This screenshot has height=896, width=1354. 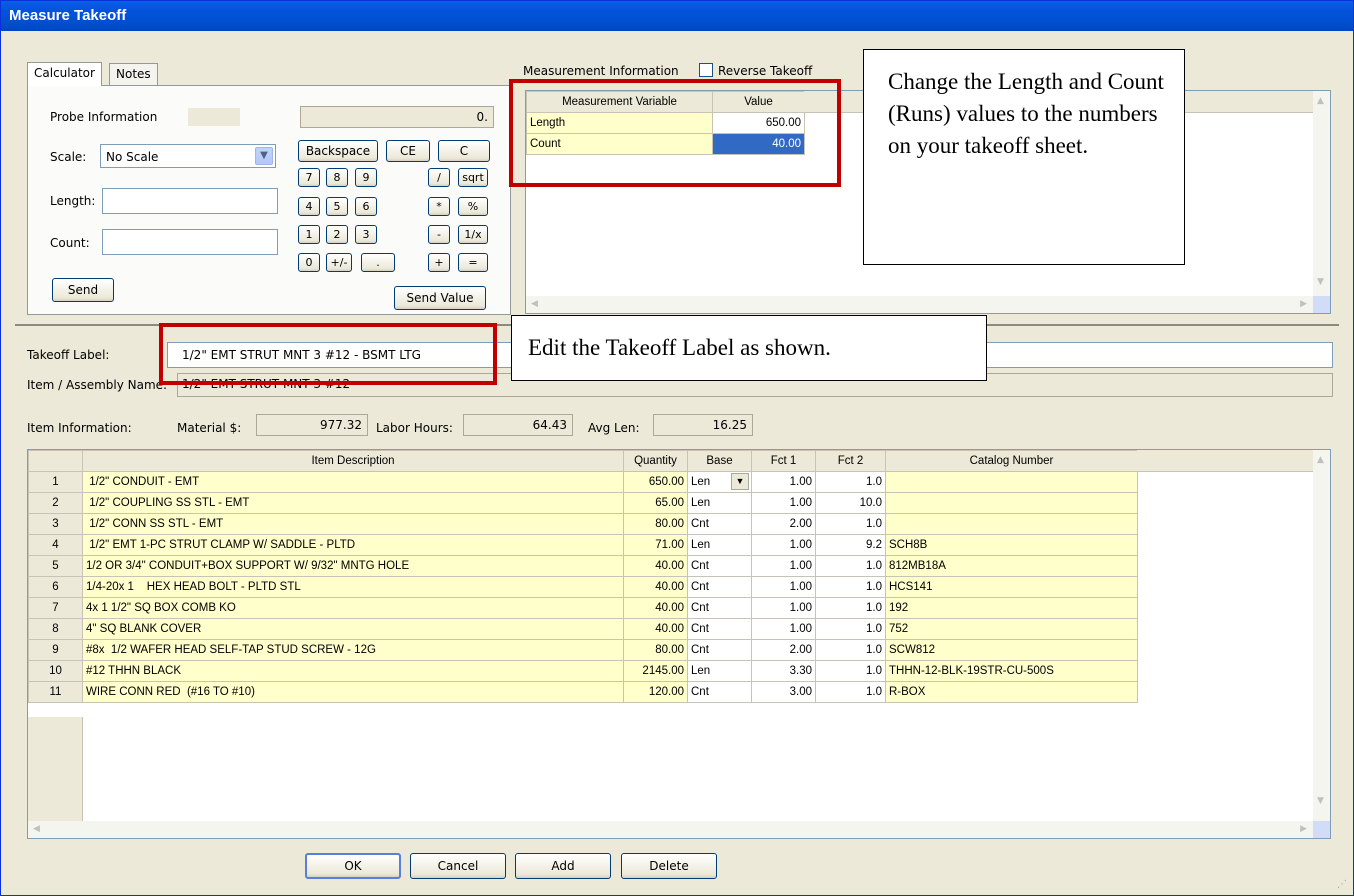 I want to click on item-description-cell: 4" SQ BLANK COVER, so click(x=353, y=629).